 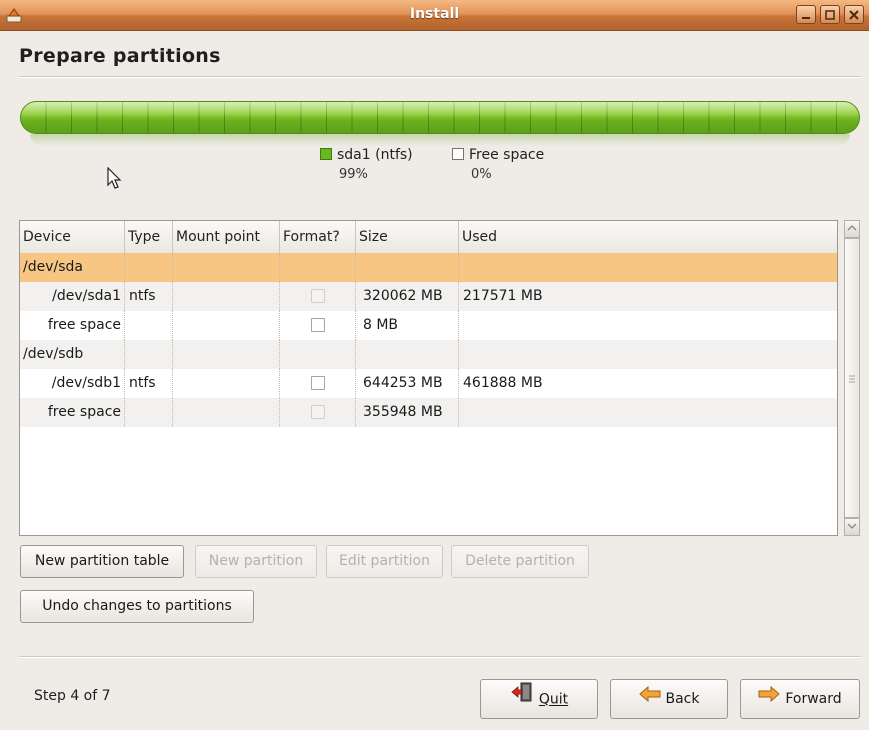 I want to click on table-row: /dev/sda1 ntfs 320062 MB 217571 MB, so click(x=428, y=296).